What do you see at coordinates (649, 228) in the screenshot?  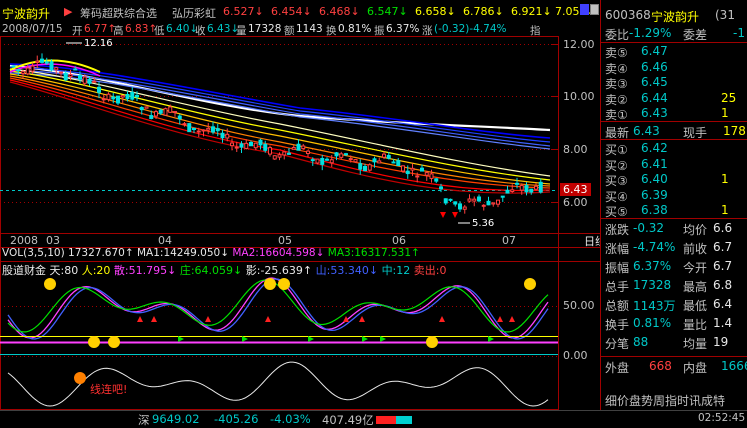 I see `stat-value: -0.32` at bounding box center [649, 228].